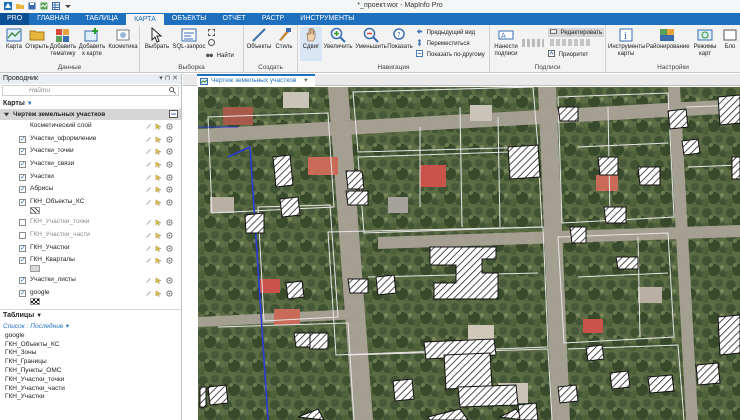 The height and width of the screenshot is (420, 740). What do you see at coordinates (145, 19) in the screenshot?
I see `tab-map: КАРТА` at bounding box center [145, 19].